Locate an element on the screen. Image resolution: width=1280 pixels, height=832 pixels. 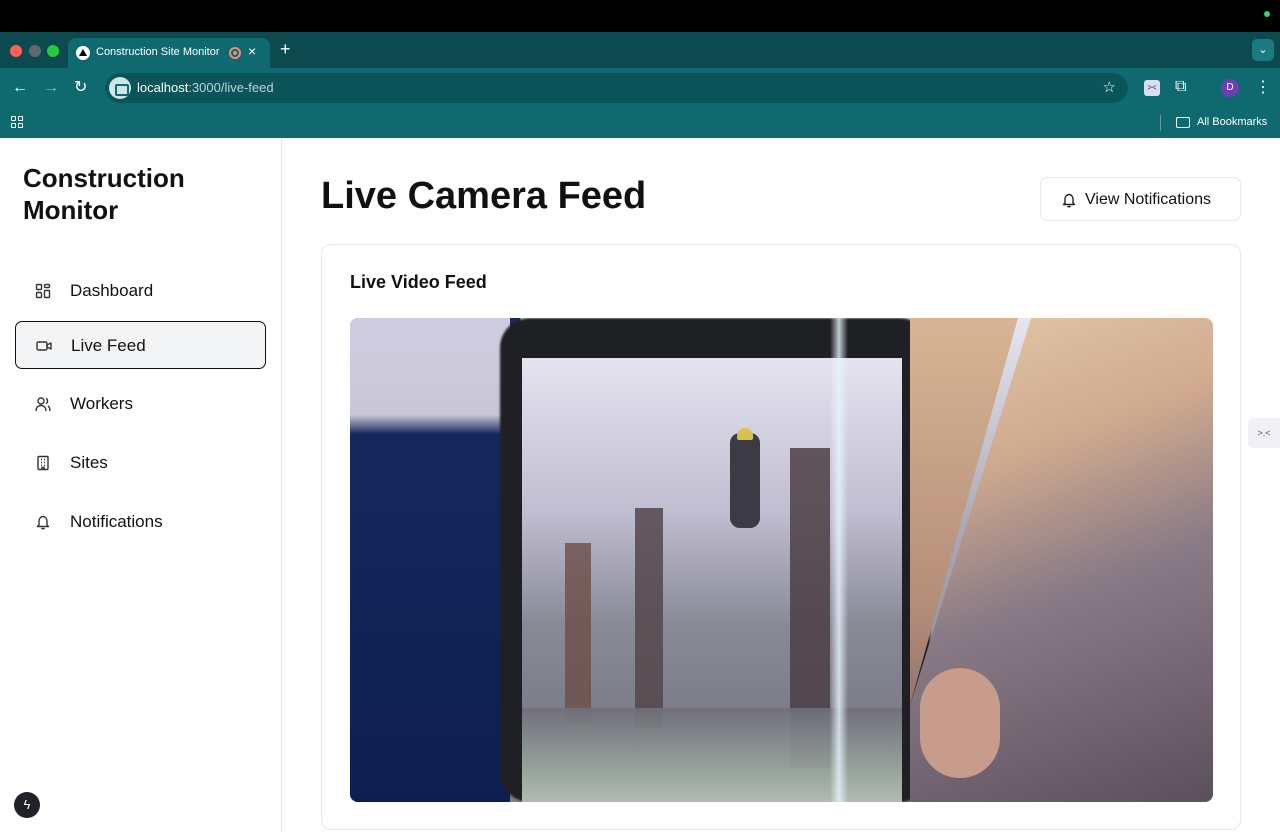
extensions-puzzle-icon: ⧉ is located at coordinates (1180, 87).